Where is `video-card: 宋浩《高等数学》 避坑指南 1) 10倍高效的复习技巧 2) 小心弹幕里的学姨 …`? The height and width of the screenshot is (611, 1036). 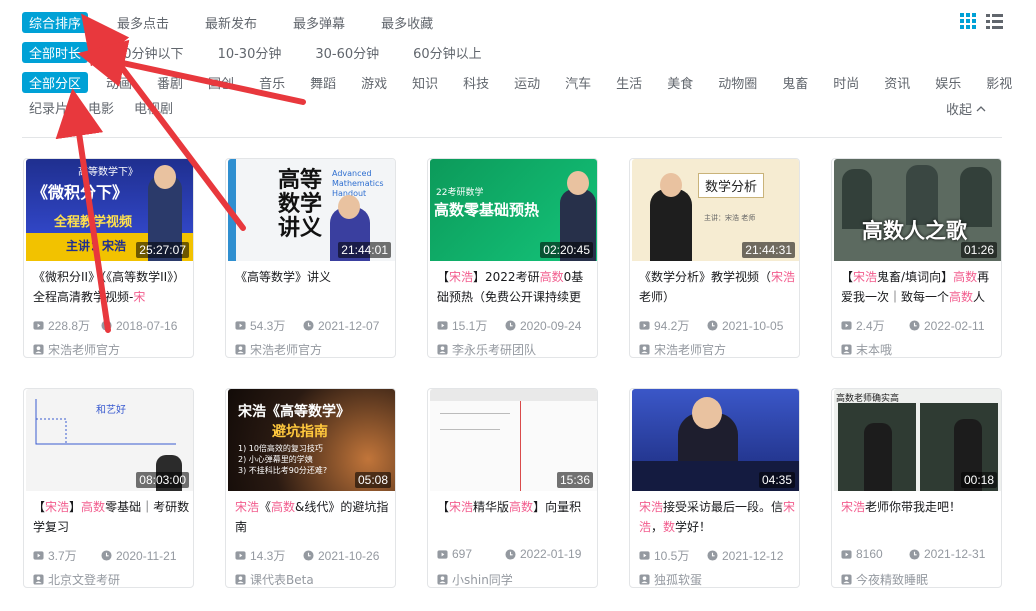 video-card: 宋浩《高等数学》 避坑指南 1) 10倍高效的复习技巧 2) 小心弹幕里的学姨 … is located at coordinates (310, 488).